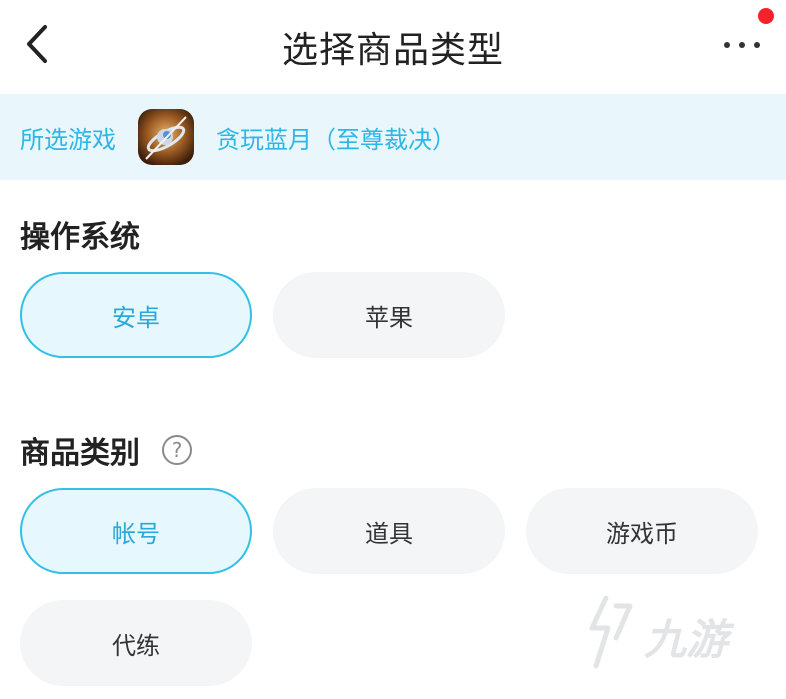  I want to click on selected-game-label: 所选游戏, so click(68, 139).